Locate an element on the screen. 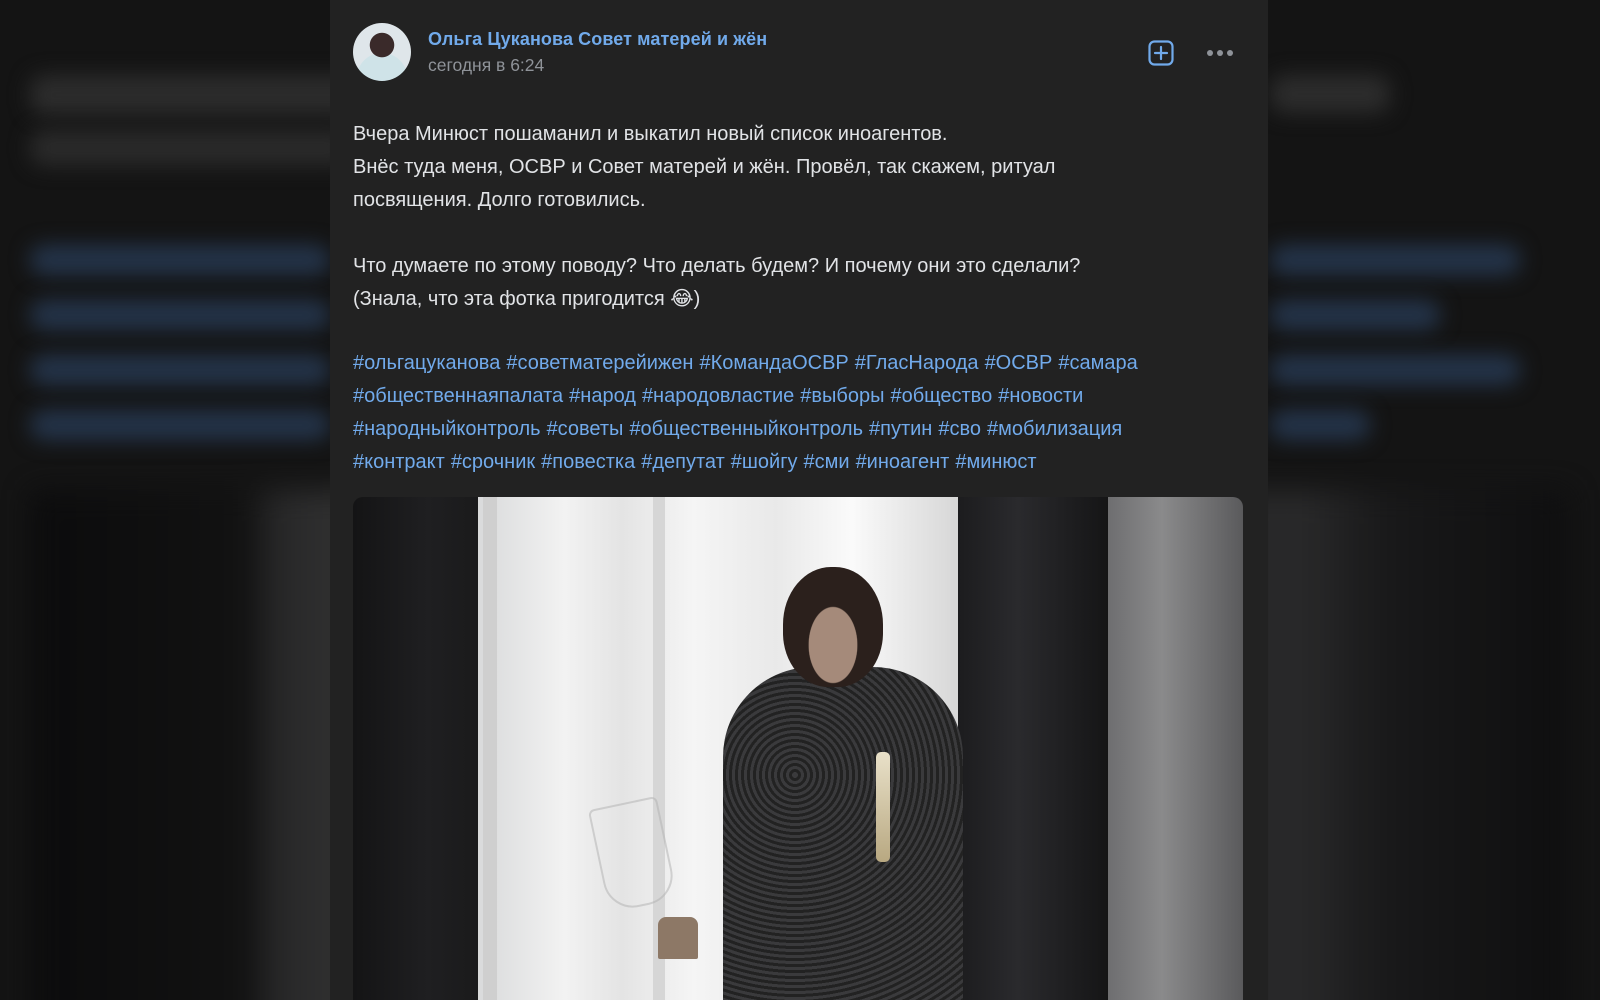 The height and width of the screenshot is (1000, 1600). more-horizontal-icon is located at coordinates (1220, 53).